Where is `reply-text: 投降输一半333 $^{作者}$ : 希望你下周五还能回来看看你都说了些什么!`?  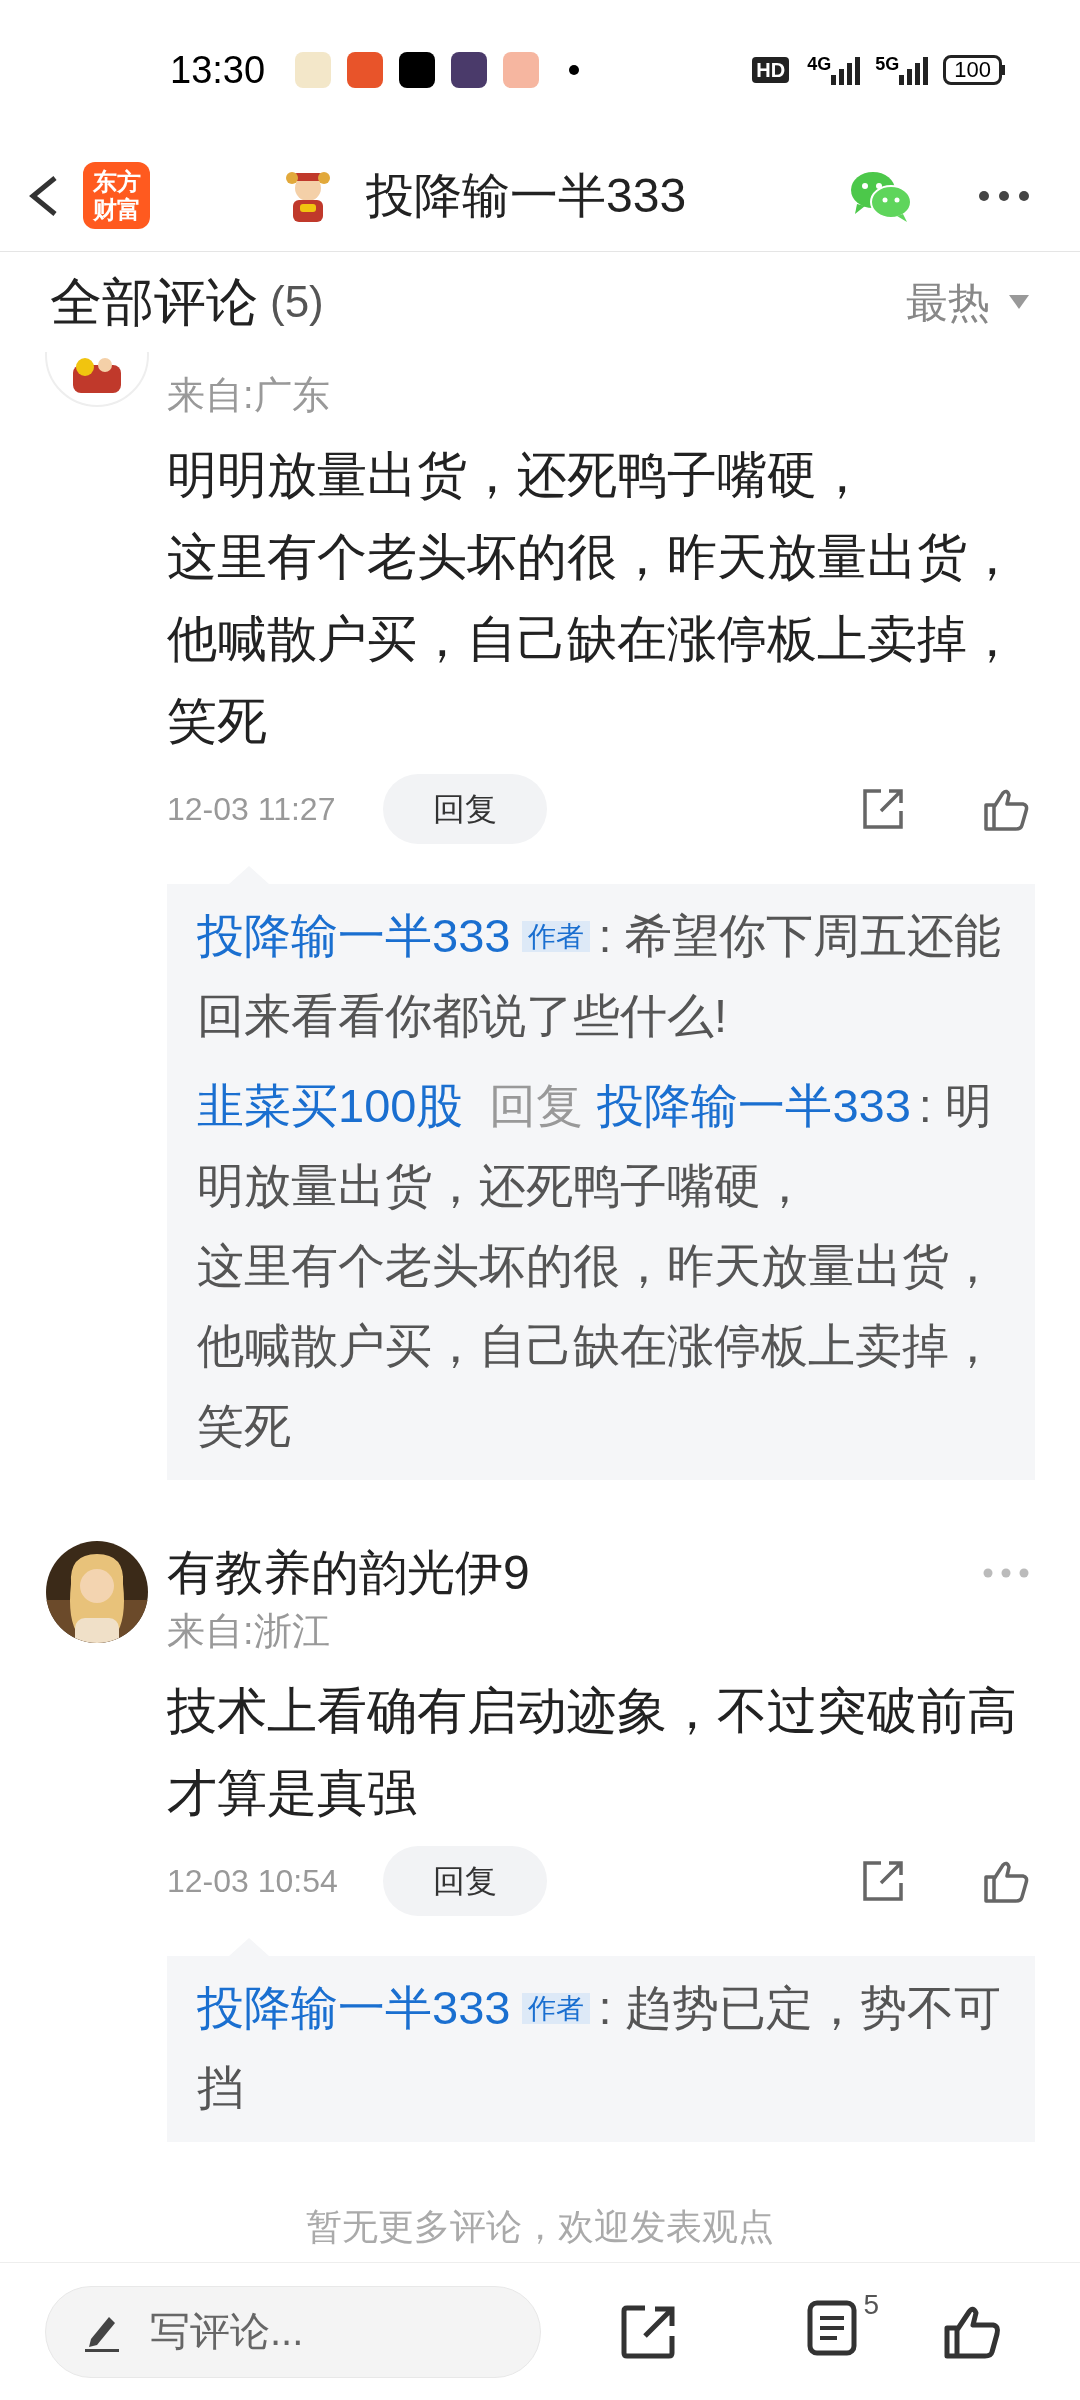 reply-text: 投降输一半333 $^{作者}$ : 希望你下周五还能回来看看你都说了些什么! is located at coordinates (599, 976).